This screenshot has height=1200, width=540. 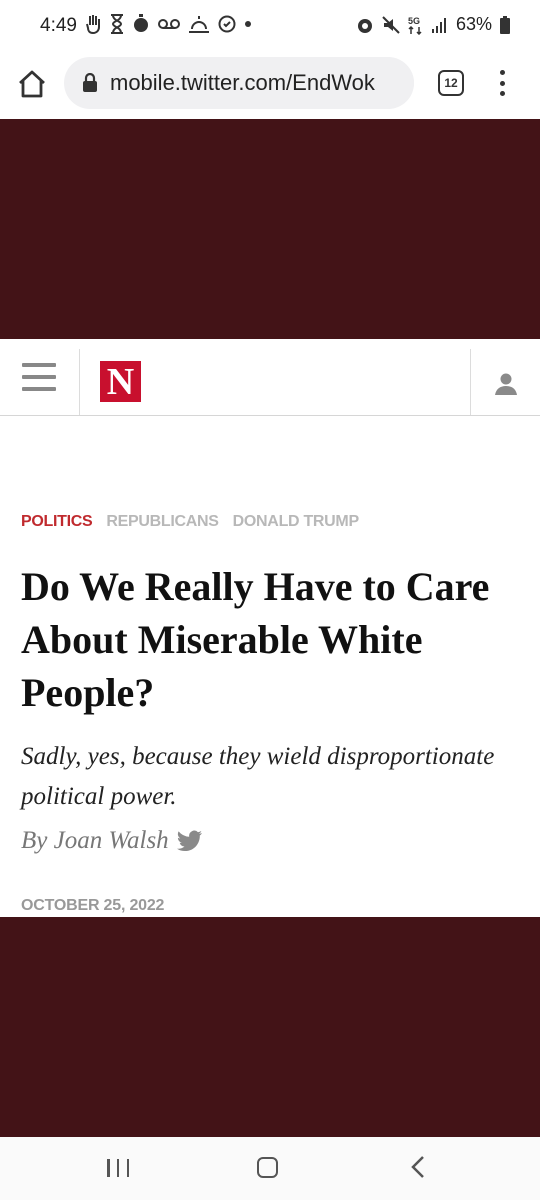 What do you see at coordinates (39, 377) in the screenshot?
I see `hamburger-menu-icon` at bounding box center [39, 377].